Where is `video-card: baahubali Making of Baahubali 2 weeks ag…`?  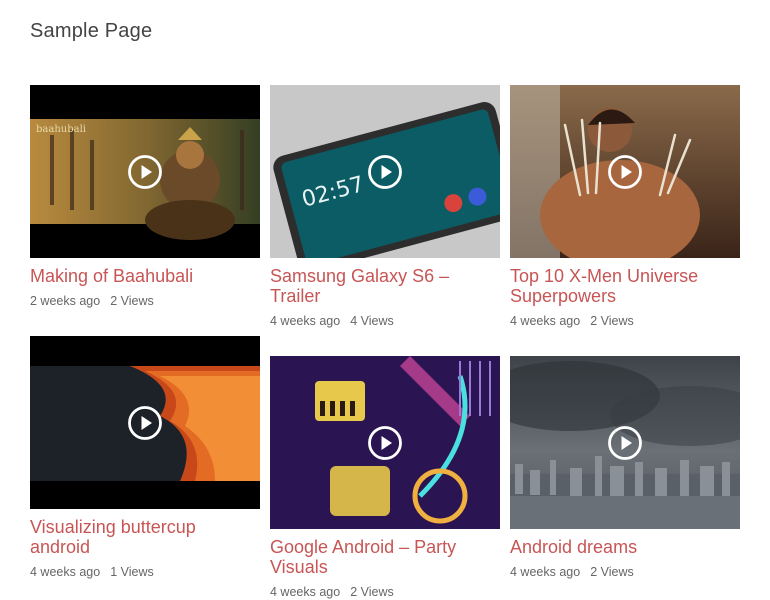
video-card: baahubali Making of Baahubali 2 weeks ag… is located at coordinates (145, 196).